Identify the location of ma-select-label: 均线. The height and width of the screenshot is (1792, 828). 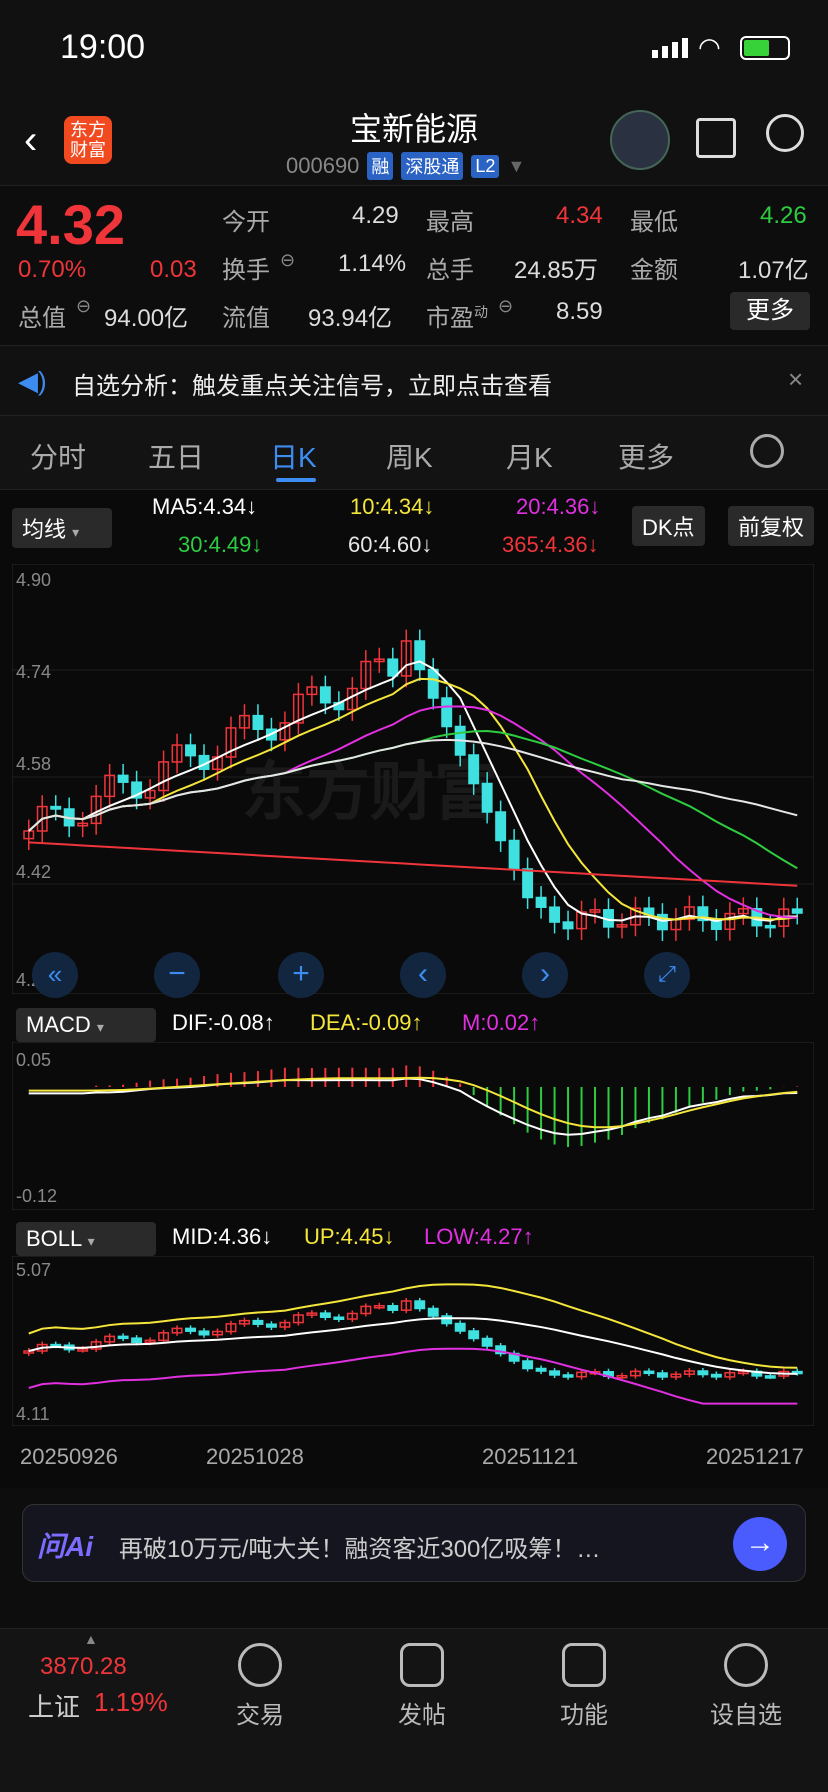
(44, 529).